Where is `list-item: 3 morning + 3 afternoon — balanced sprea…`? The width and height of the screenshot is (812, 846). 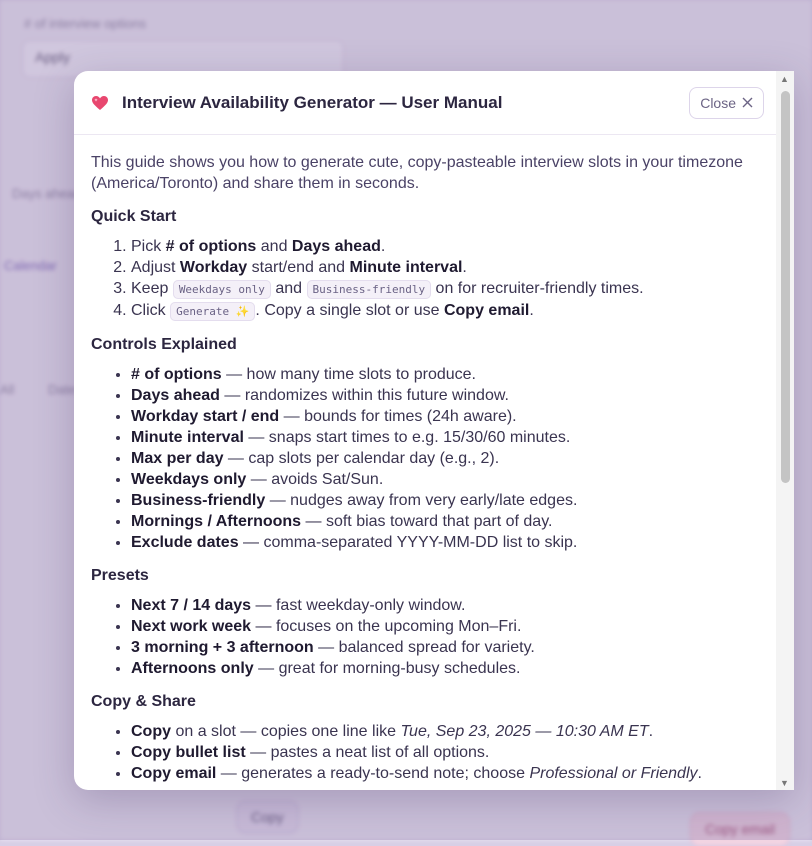
list-item: 3 morning + 3 afternoon — balanced sprea… is located at coordinates (445, 647).